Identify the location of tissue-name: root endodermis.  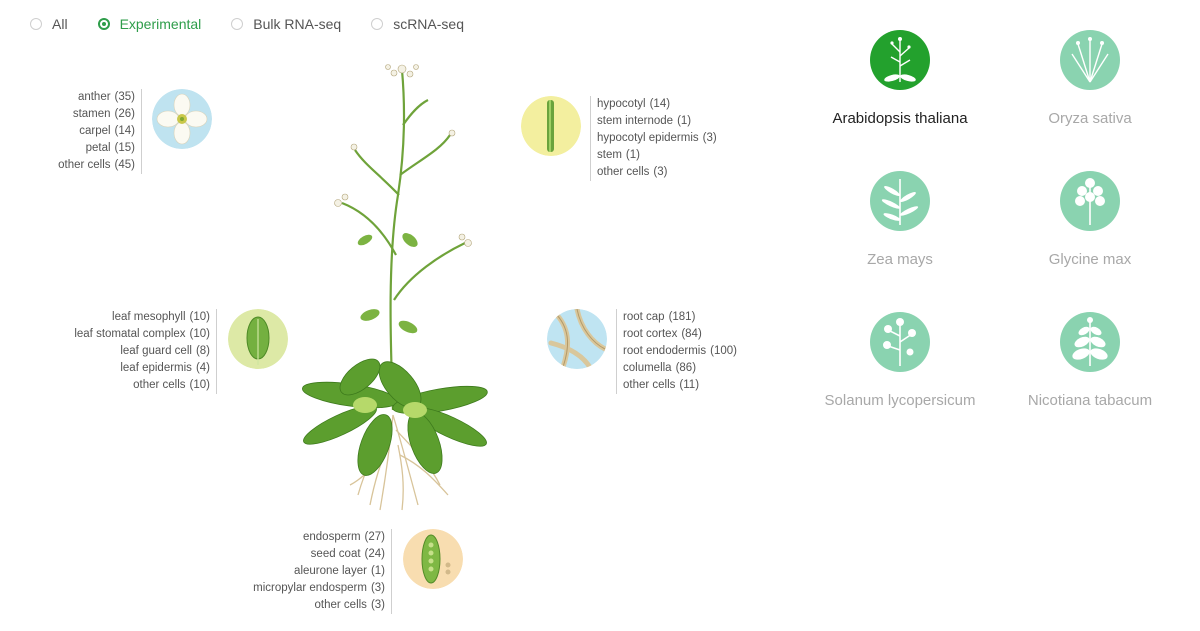
(665, 351).